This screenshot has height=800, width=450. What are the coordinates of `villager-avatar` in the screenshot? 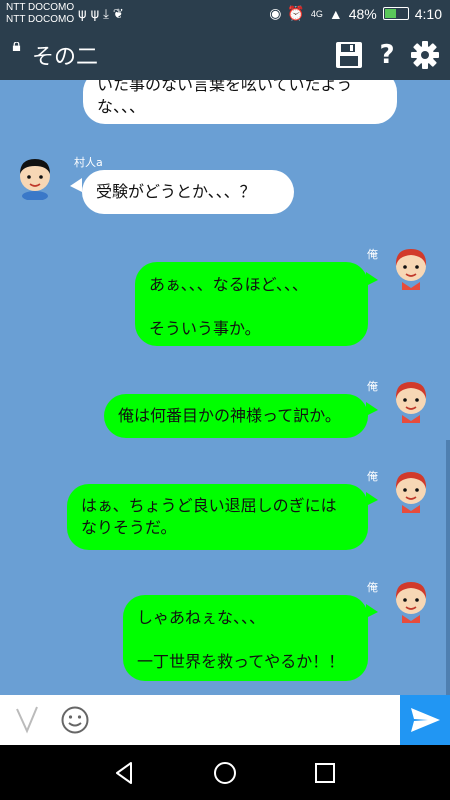 It's located at (35, 179).